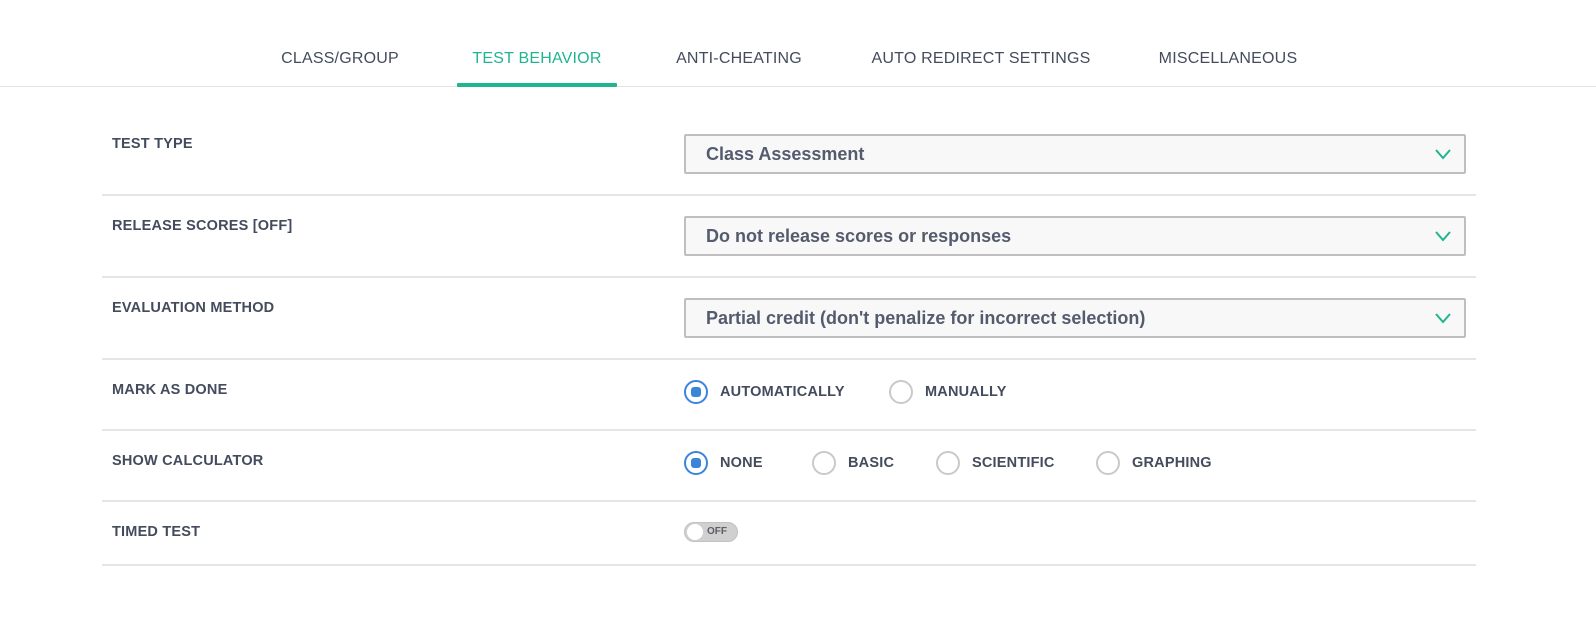  What do you see at coordinates (695, 532) in the screenshot?
I see `toggle-knob` at bounding box center [695, 532].